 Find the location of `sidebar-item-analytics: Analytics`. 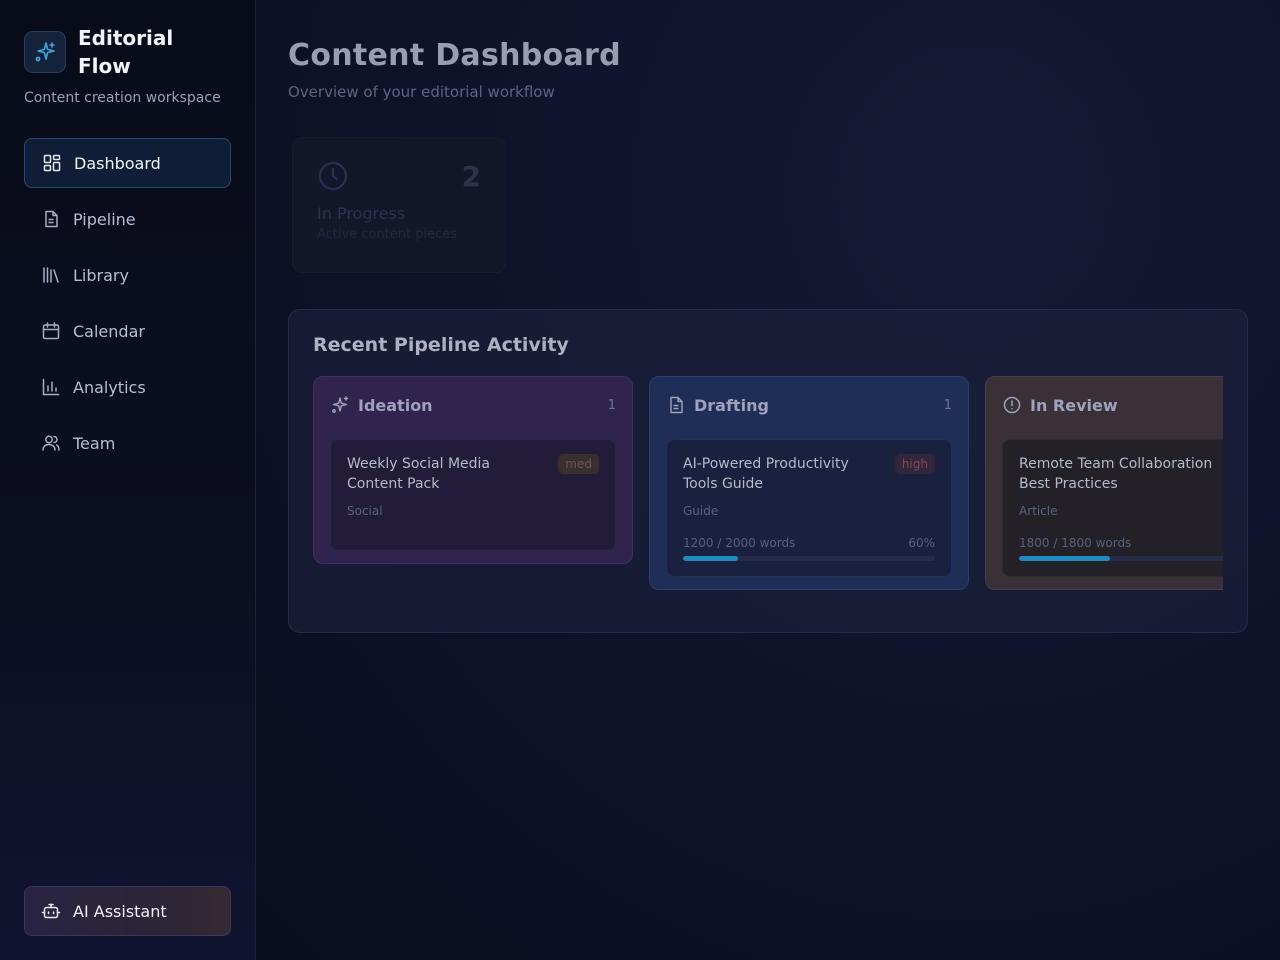

sidebar-item-analytics: Analytics is located at coordinates (127, 387).